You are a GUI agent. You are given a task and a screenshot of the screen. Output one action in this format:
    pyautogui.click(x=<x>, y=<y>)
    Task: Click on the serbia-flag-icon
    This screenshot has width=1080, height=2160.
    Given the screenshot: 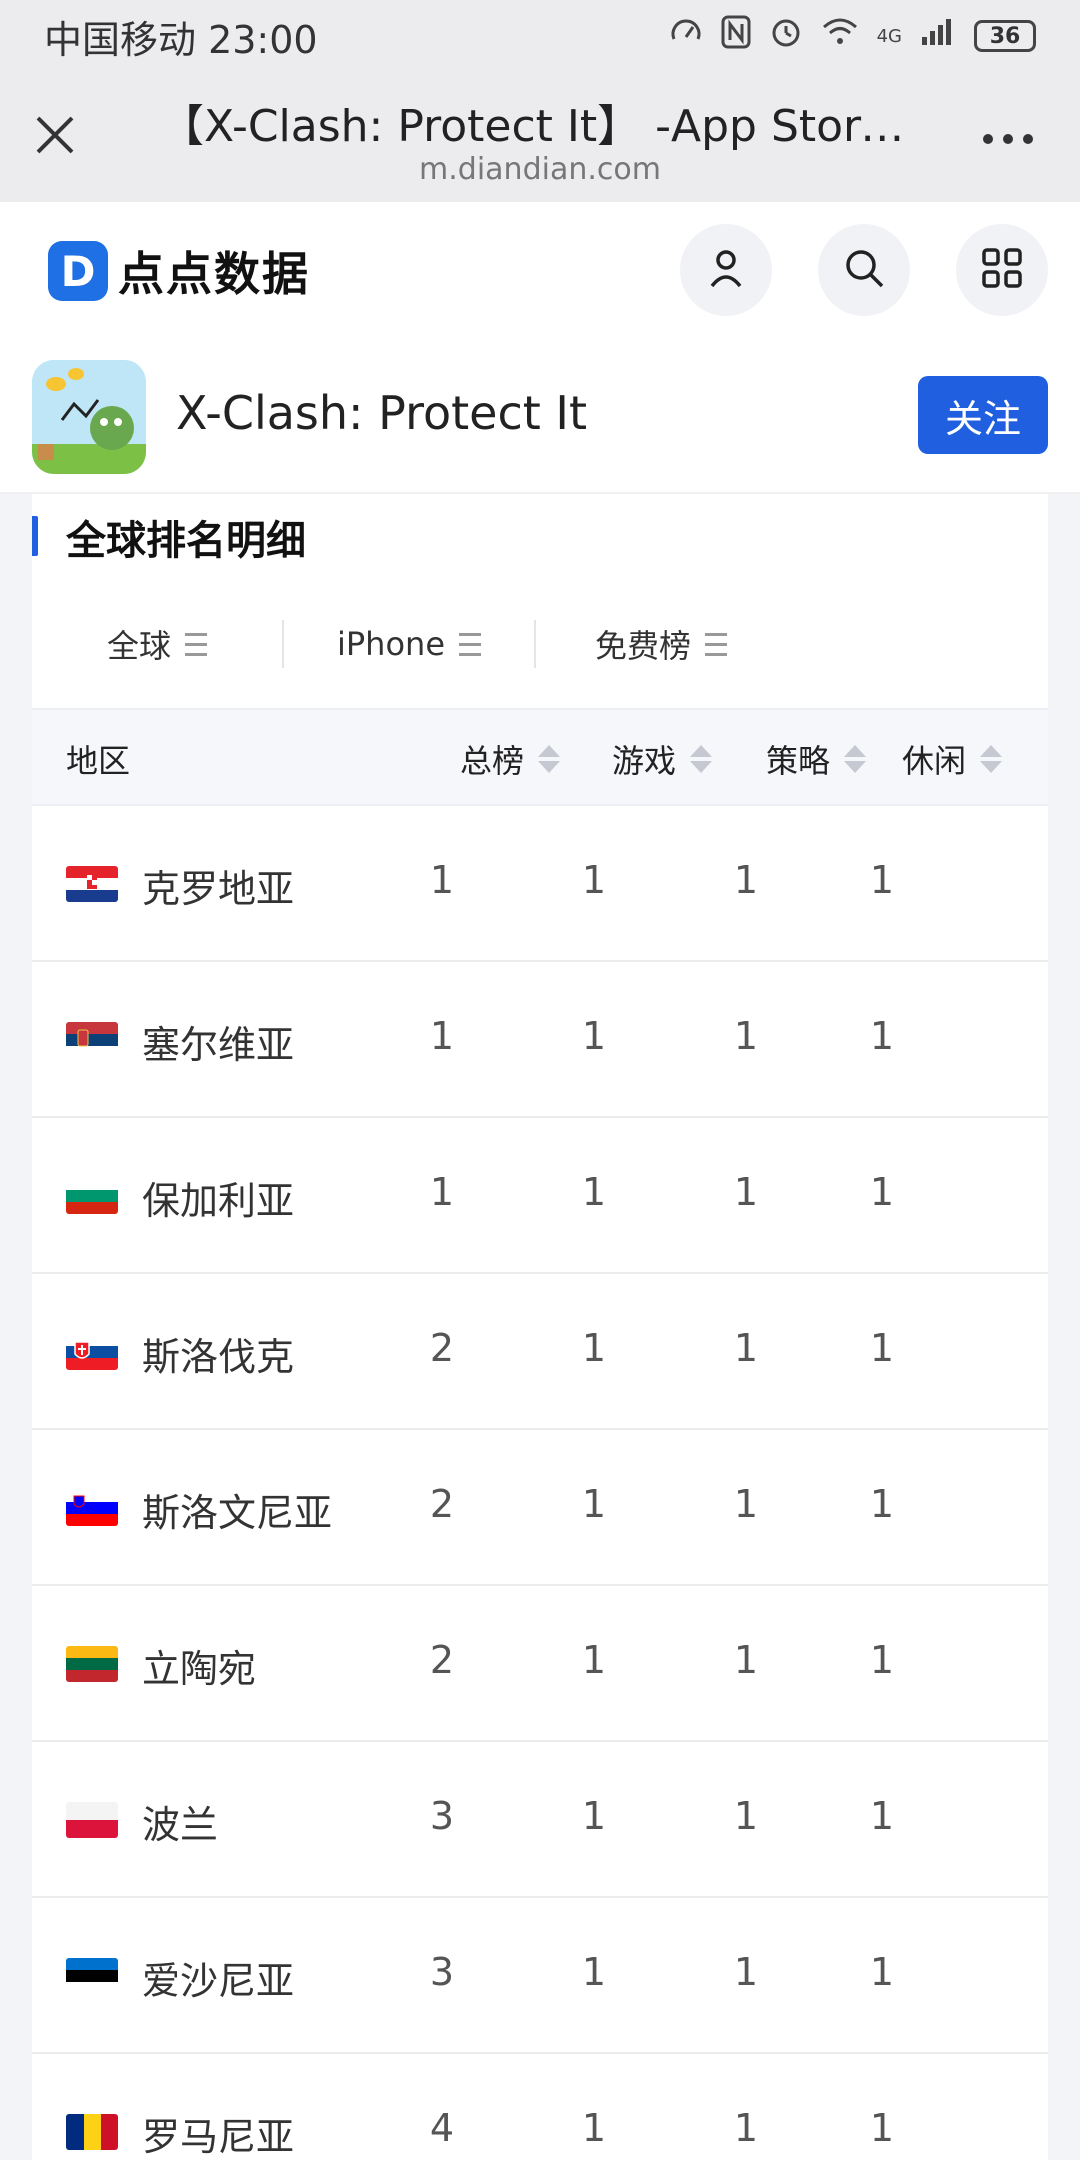 What is the action you would take?
    pyautogui.click(x=92, y=1040)
    